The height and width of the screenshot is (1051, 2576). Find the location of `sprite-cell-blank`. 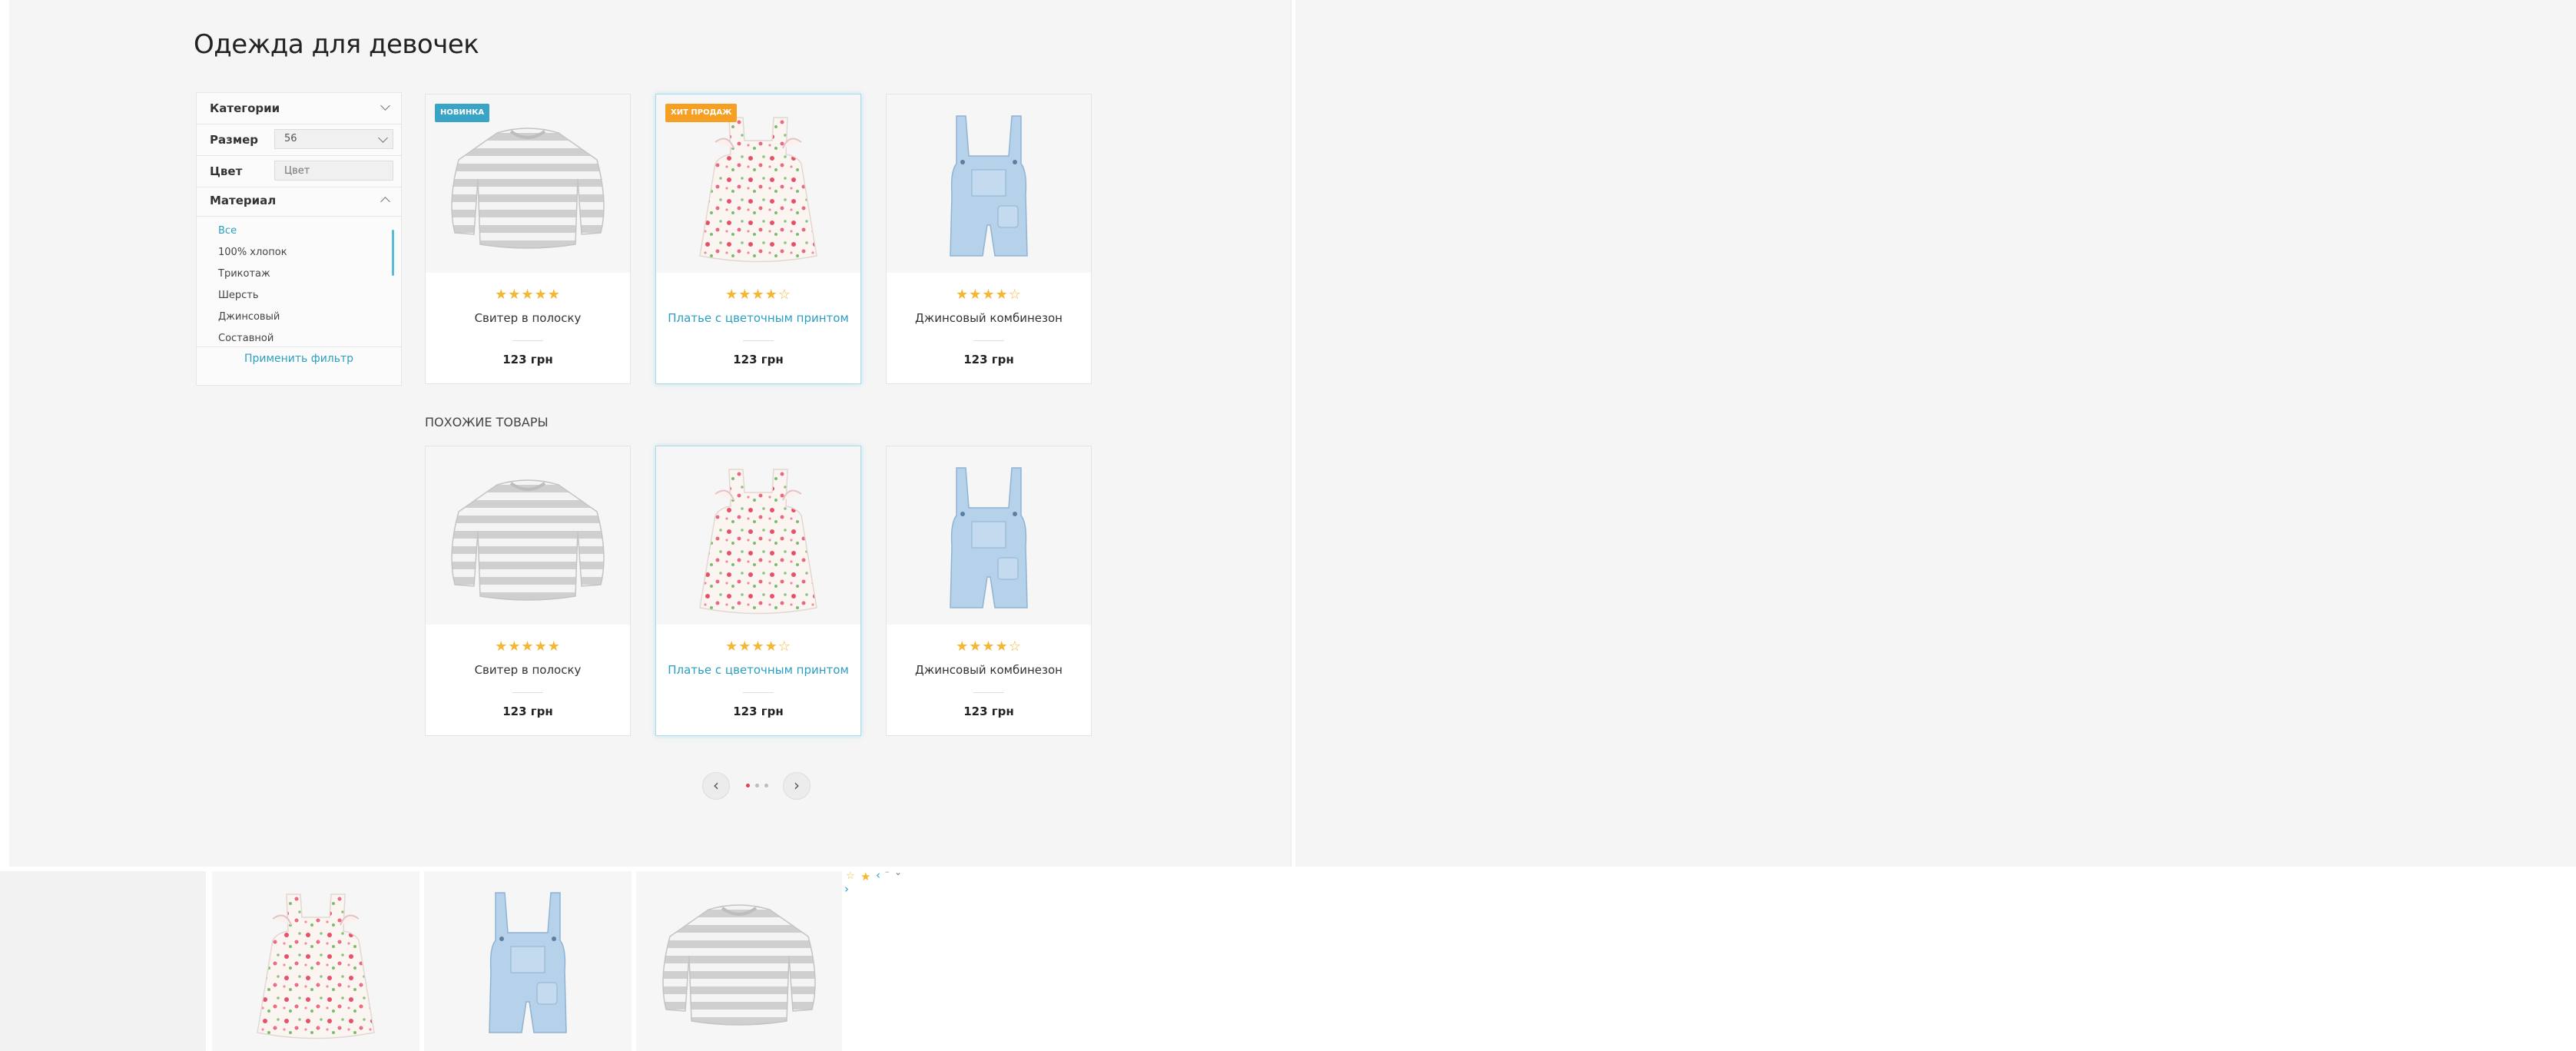

sprite-cell-blank is located at coordinates (103, 961).